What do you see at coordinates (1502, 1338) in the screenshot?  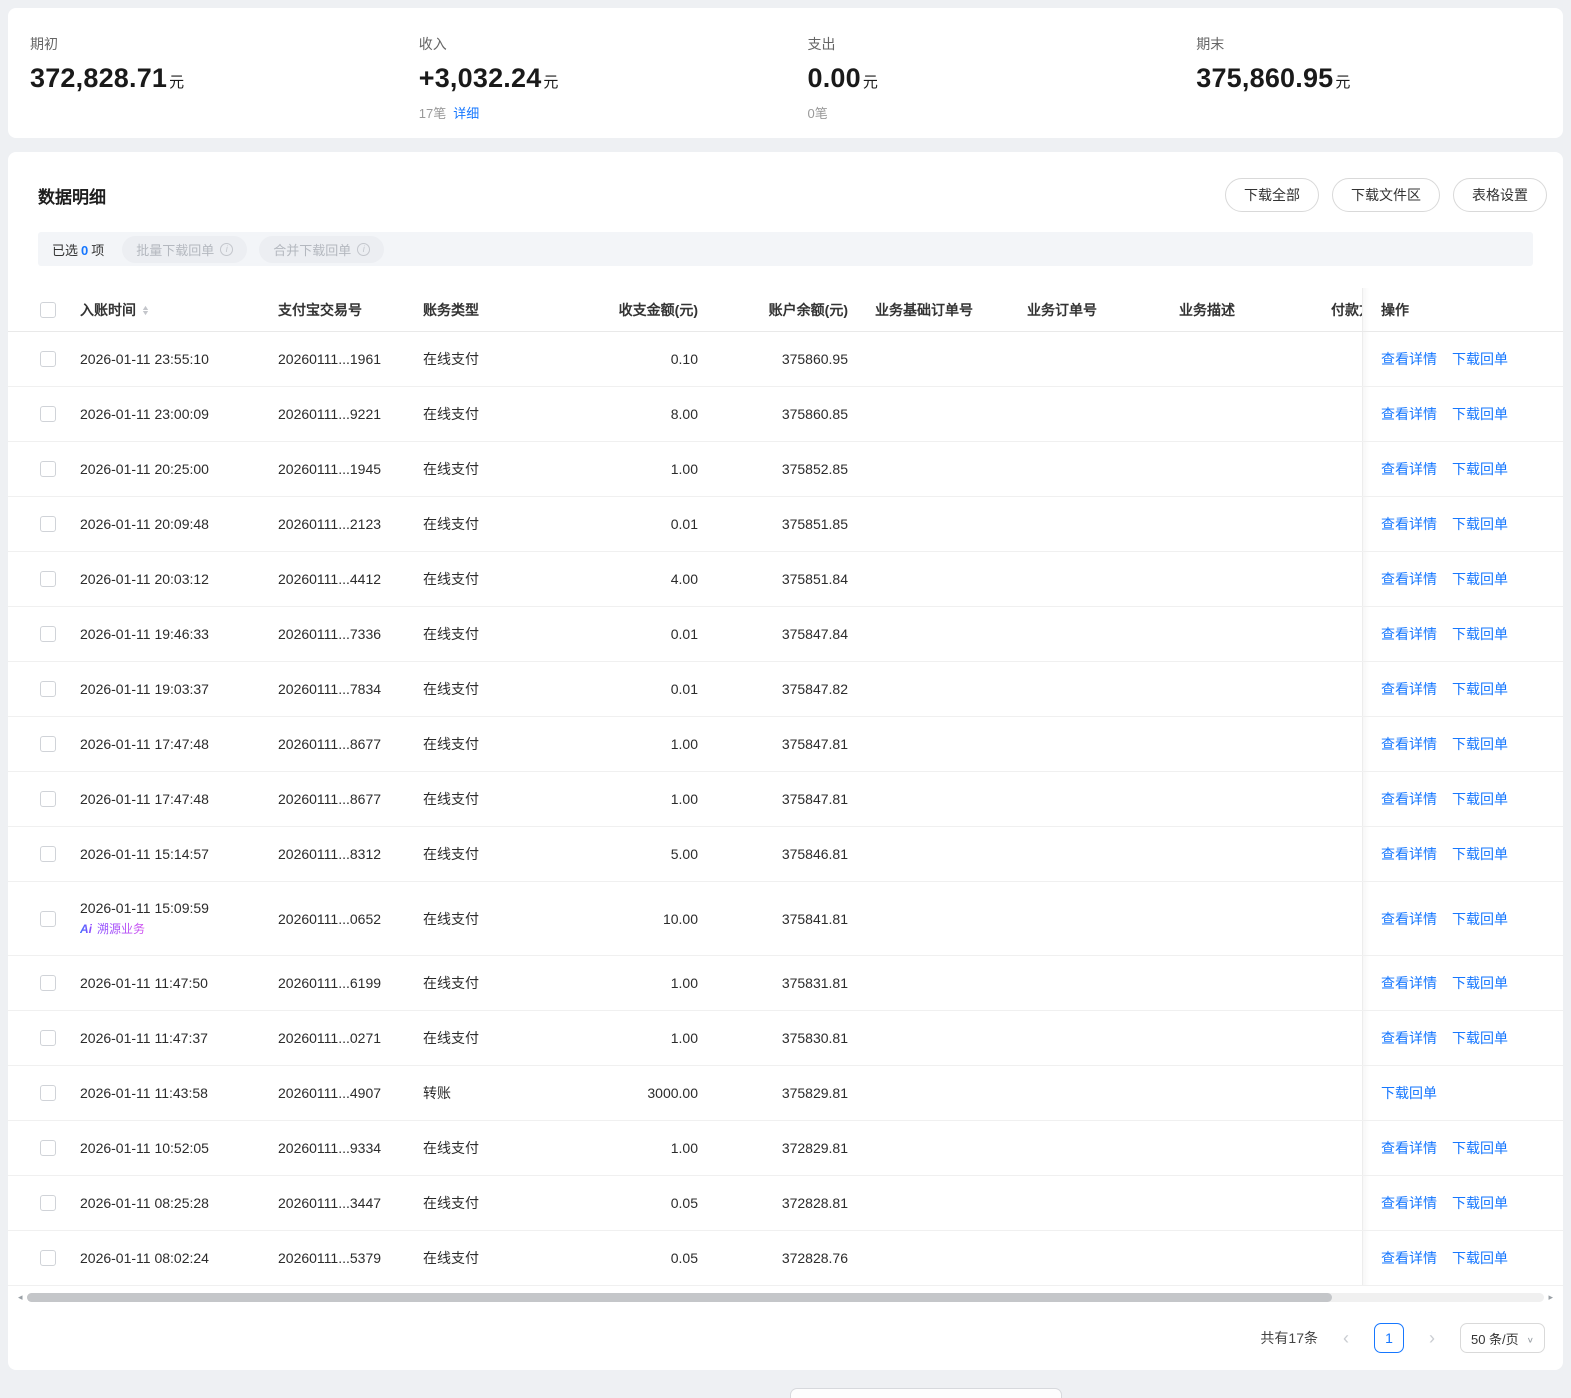 I see `page-size-select: 50 条/页` at bounding box center [1502, 1338].